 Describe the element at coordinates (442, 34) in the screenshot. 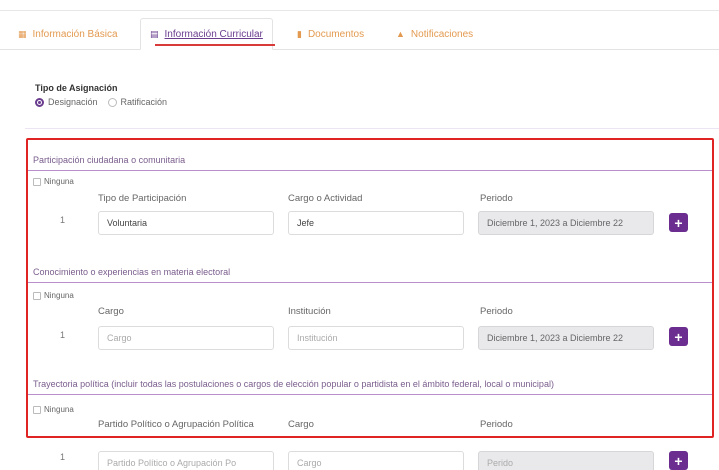

I see `tab-label: Notificaciones` at that location.